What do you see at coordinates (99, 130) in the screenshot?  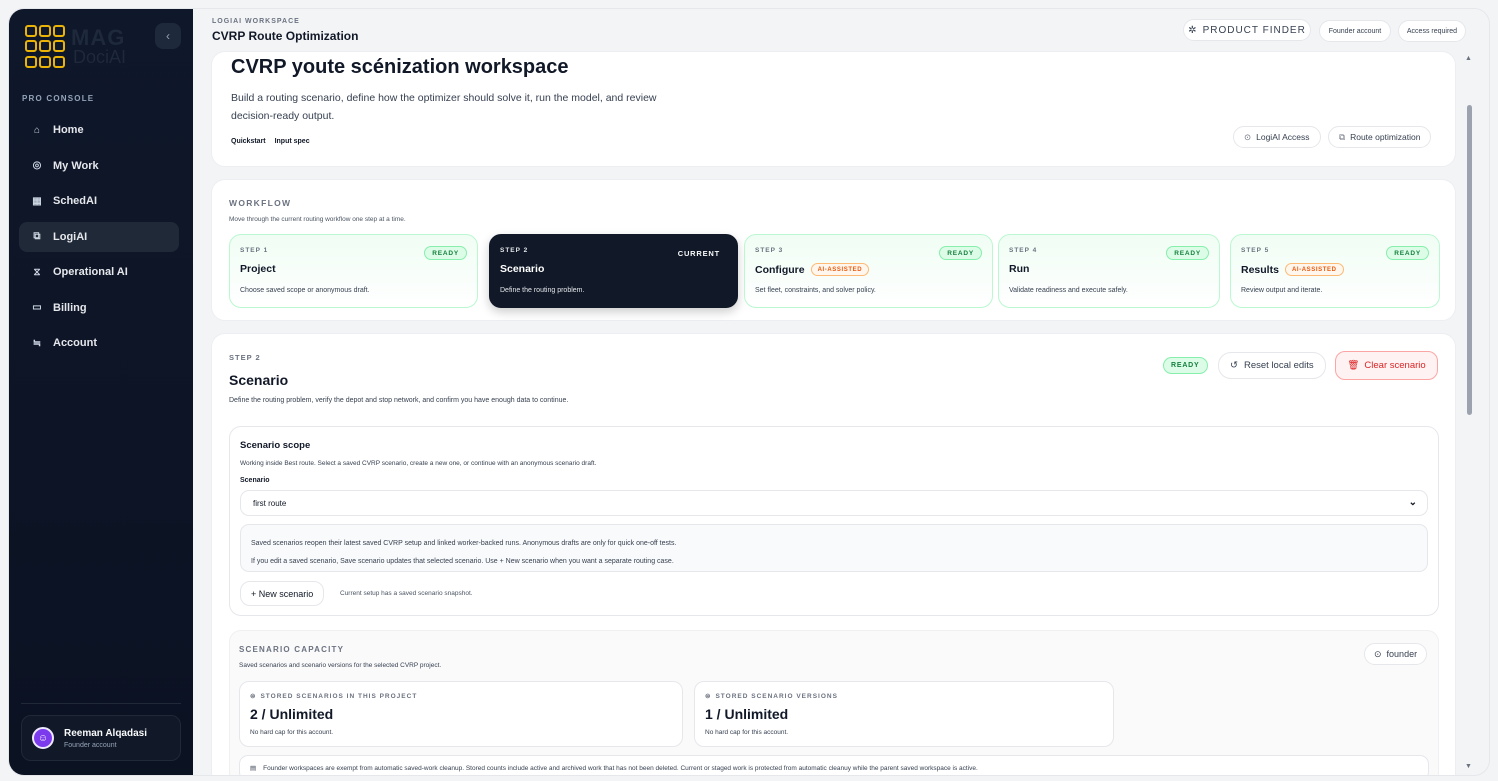 I see `sidebar-item-home: ⌂ Home` at bounding box center [99, 130].